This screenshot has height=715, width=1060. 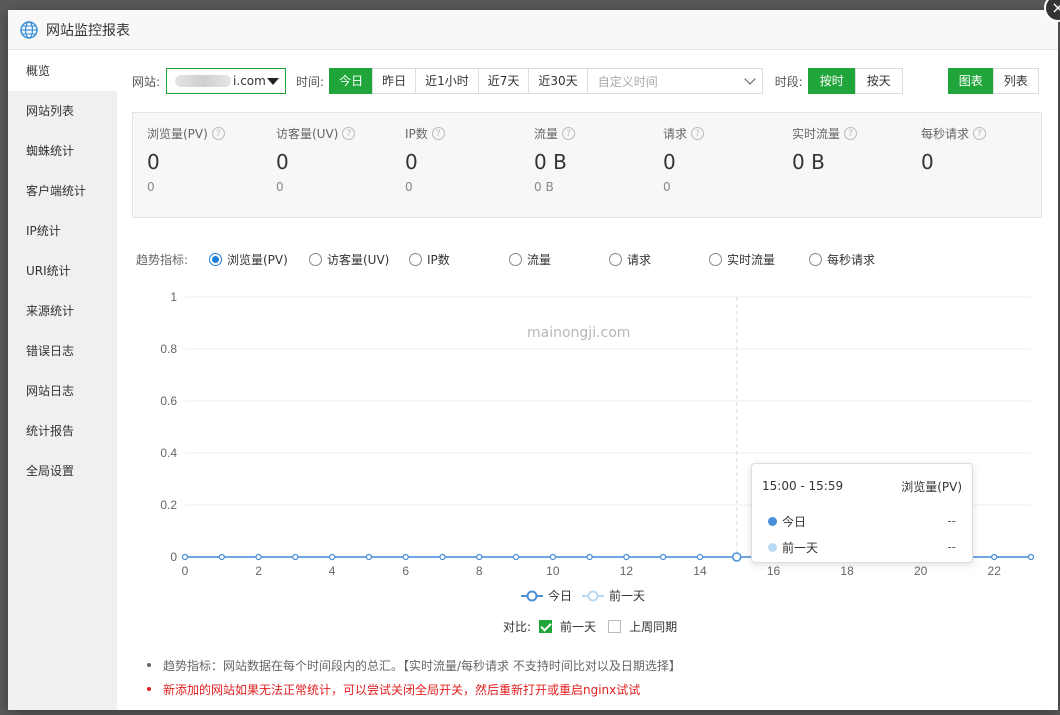 What do you see at coordinates (558, 81) in the screenshot?
I see `time-last-30-days-button: 近30天` at bounding box center [558, 81].